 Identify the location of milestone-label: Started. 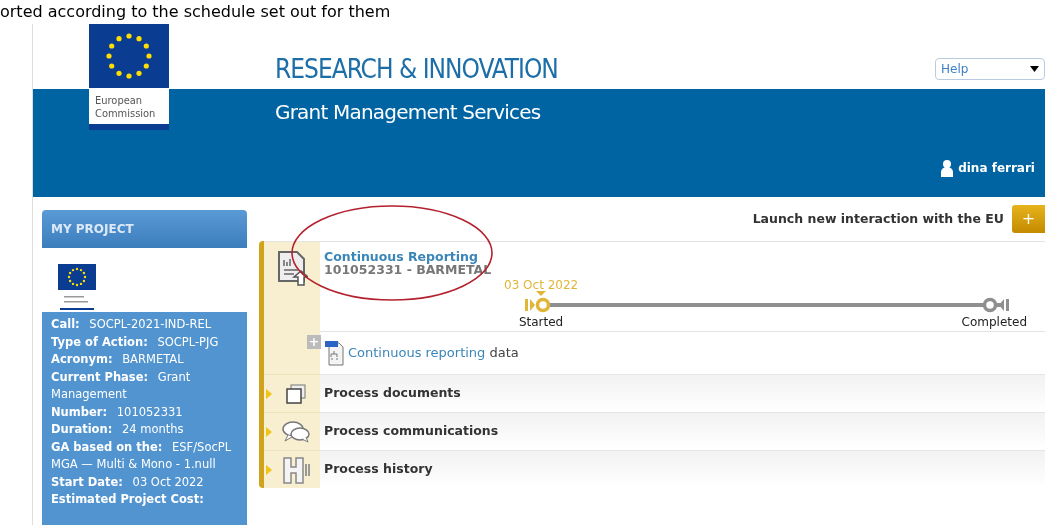
(541, 322).